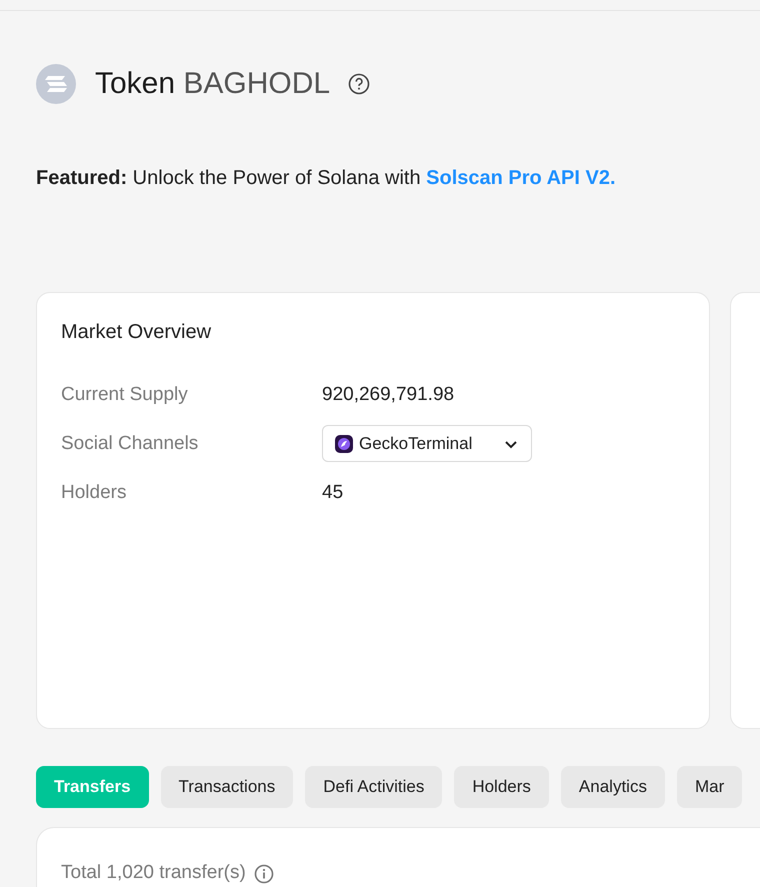 This screenshot has width=760, height=887. What do you see at coordinates (264, 874) in the screenshot?
I see `info-icon` at bounding box center [264, 874].